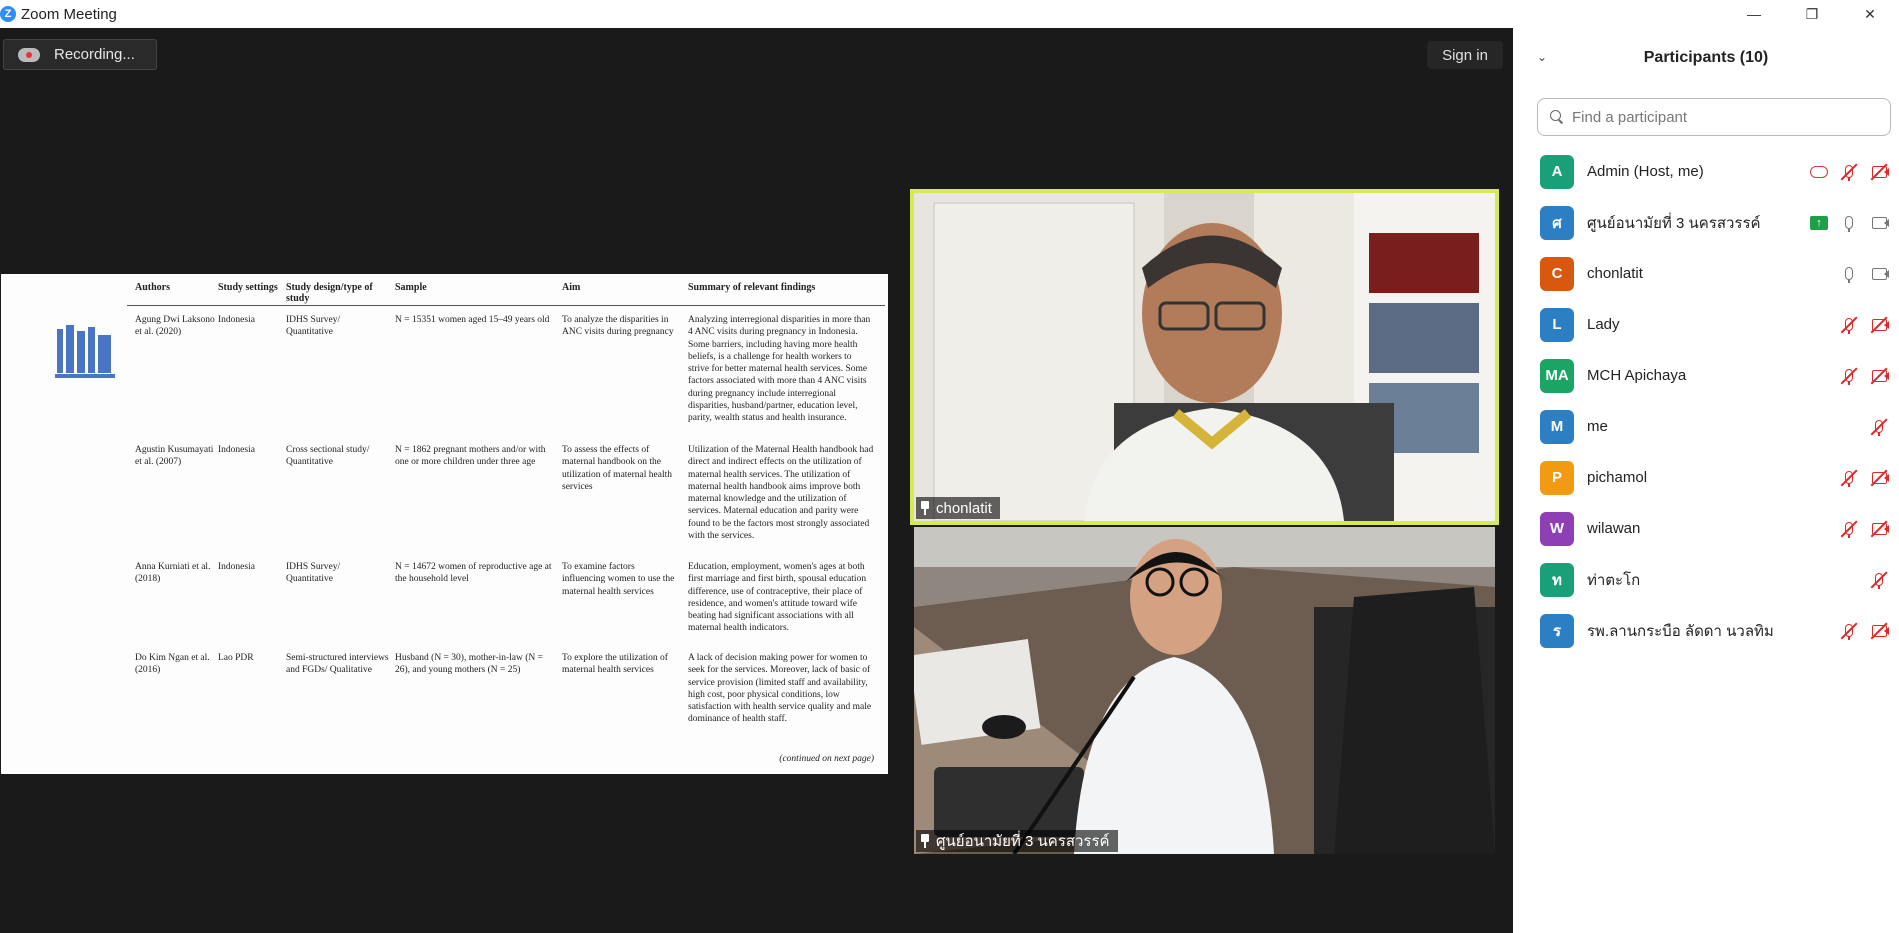 The height and width of the screenshot is (933, 1899). I want to click on participant-name: Lady, so click(1603, 324).